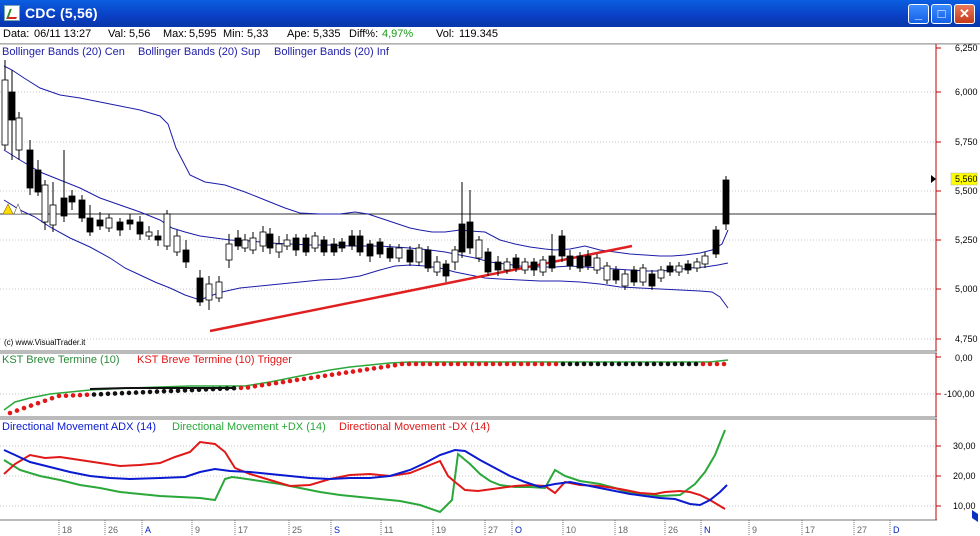 The image size is (980, 536). I want to click on scroll-corner-icon, so click(975, 516).